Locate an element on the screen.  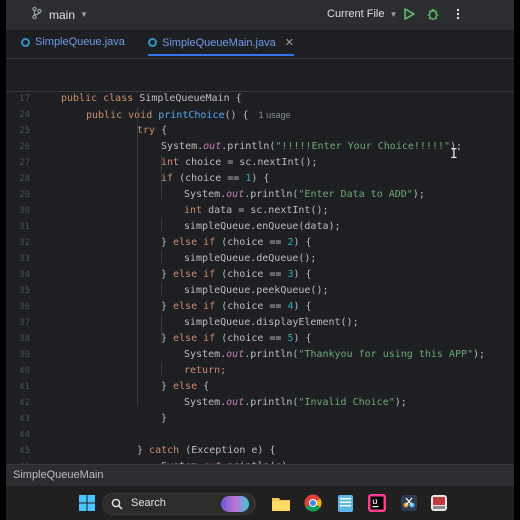
main-toolbar: main ▼ Current File ▼ is located at coordinates (260, 15).